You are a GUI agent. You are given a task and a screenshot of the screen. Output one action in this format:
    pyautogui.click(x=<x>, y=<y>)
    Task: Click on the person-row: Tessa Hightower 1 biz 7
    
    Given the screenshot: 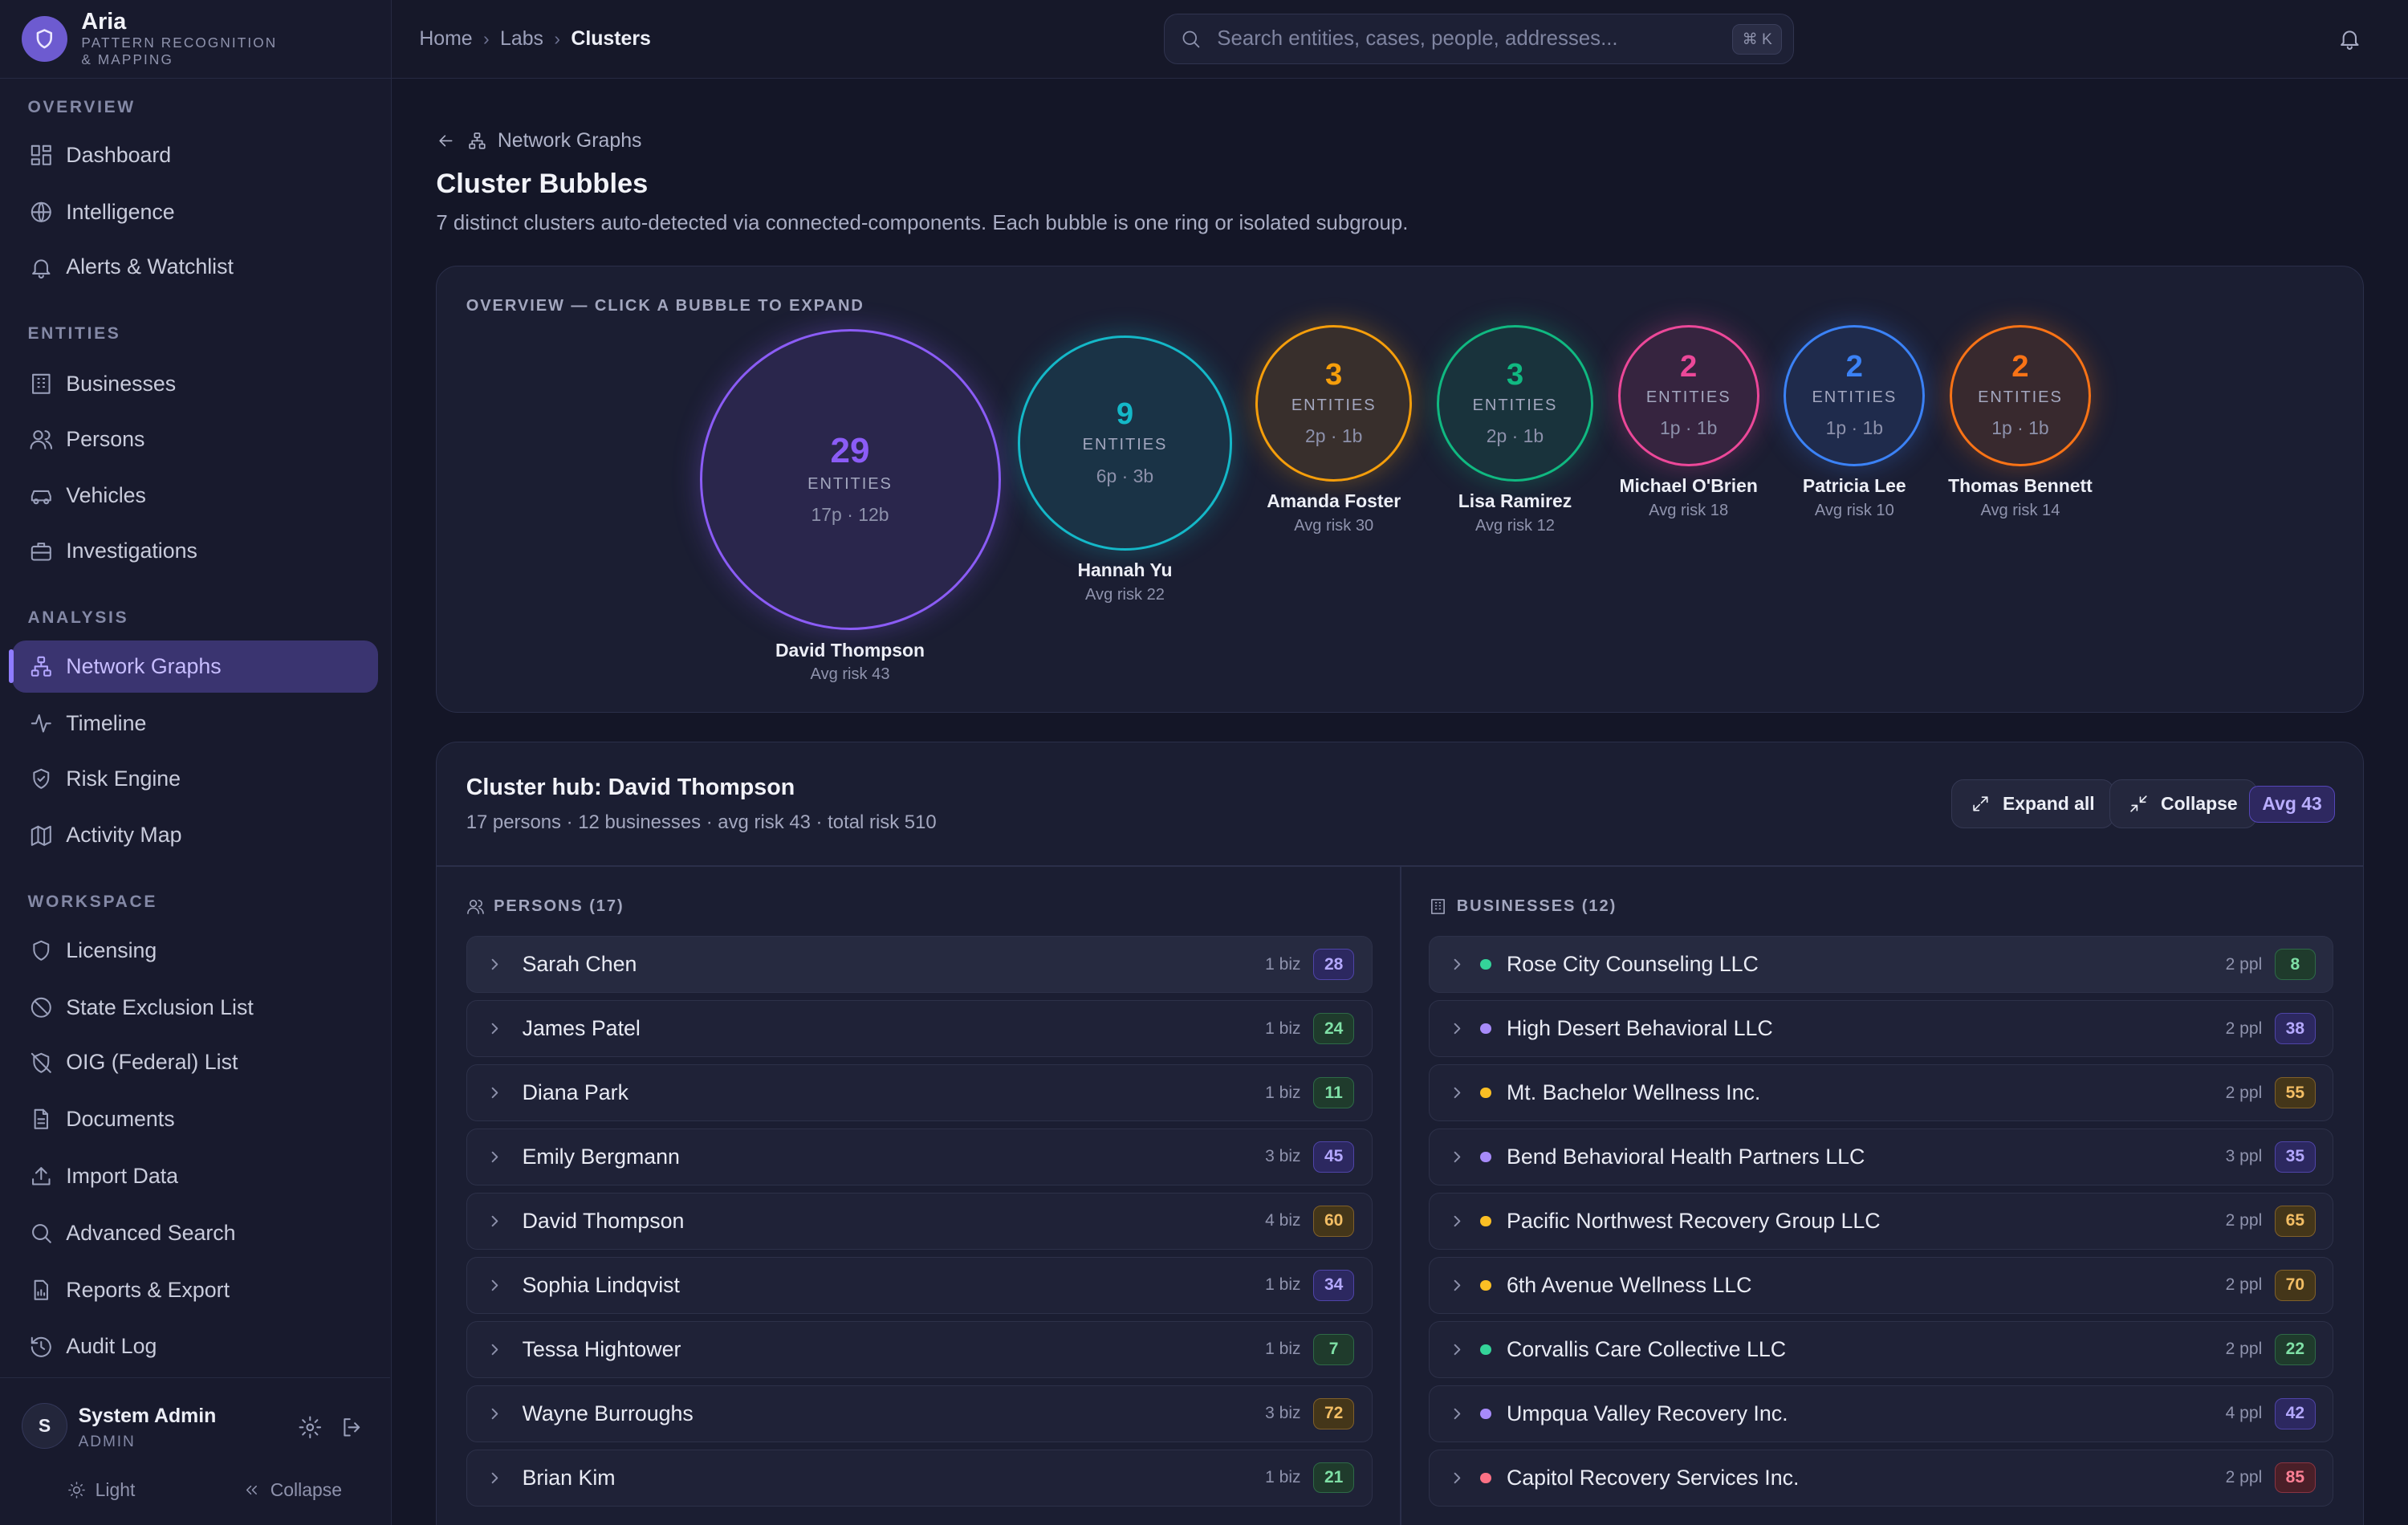 What is the action you would take?
    pyautogui.click(x=919, y=1349)
    